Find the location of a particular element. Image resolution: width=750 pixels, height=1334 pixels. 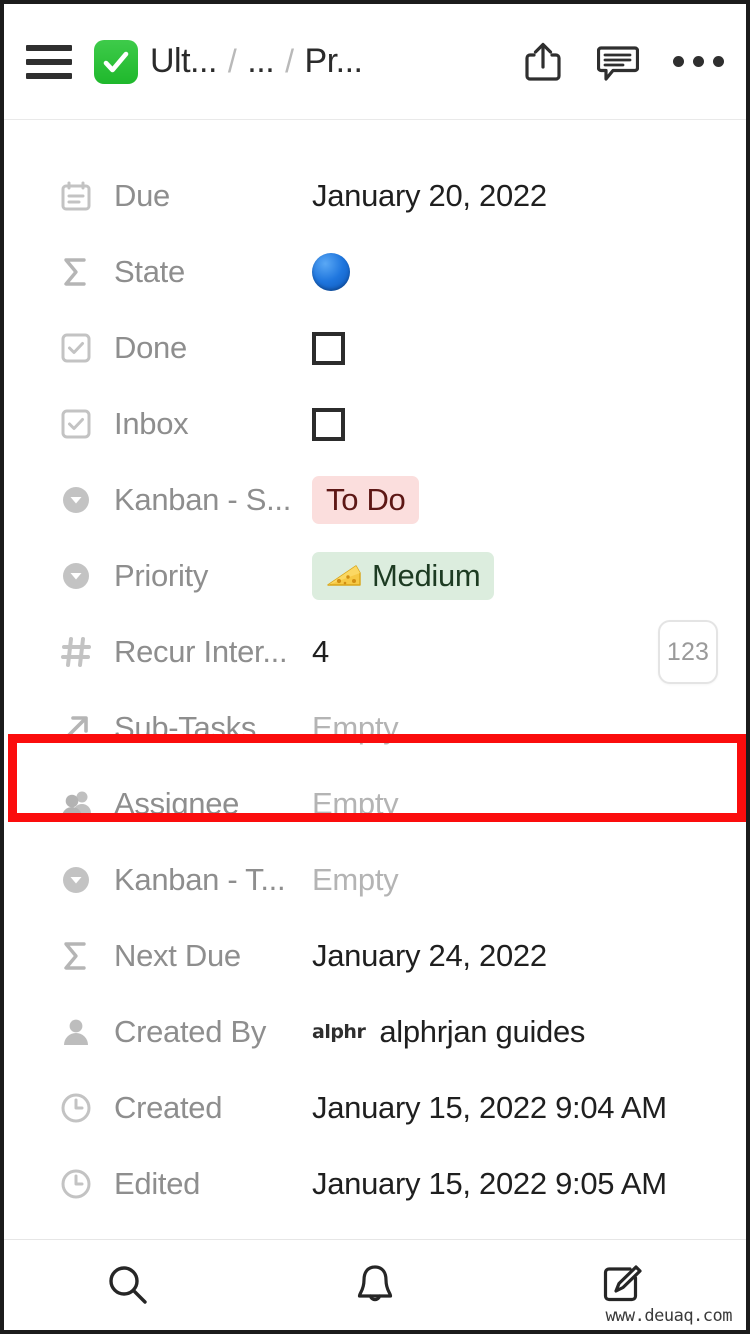

property-label: Next Due is located at coordinates (177, 955).